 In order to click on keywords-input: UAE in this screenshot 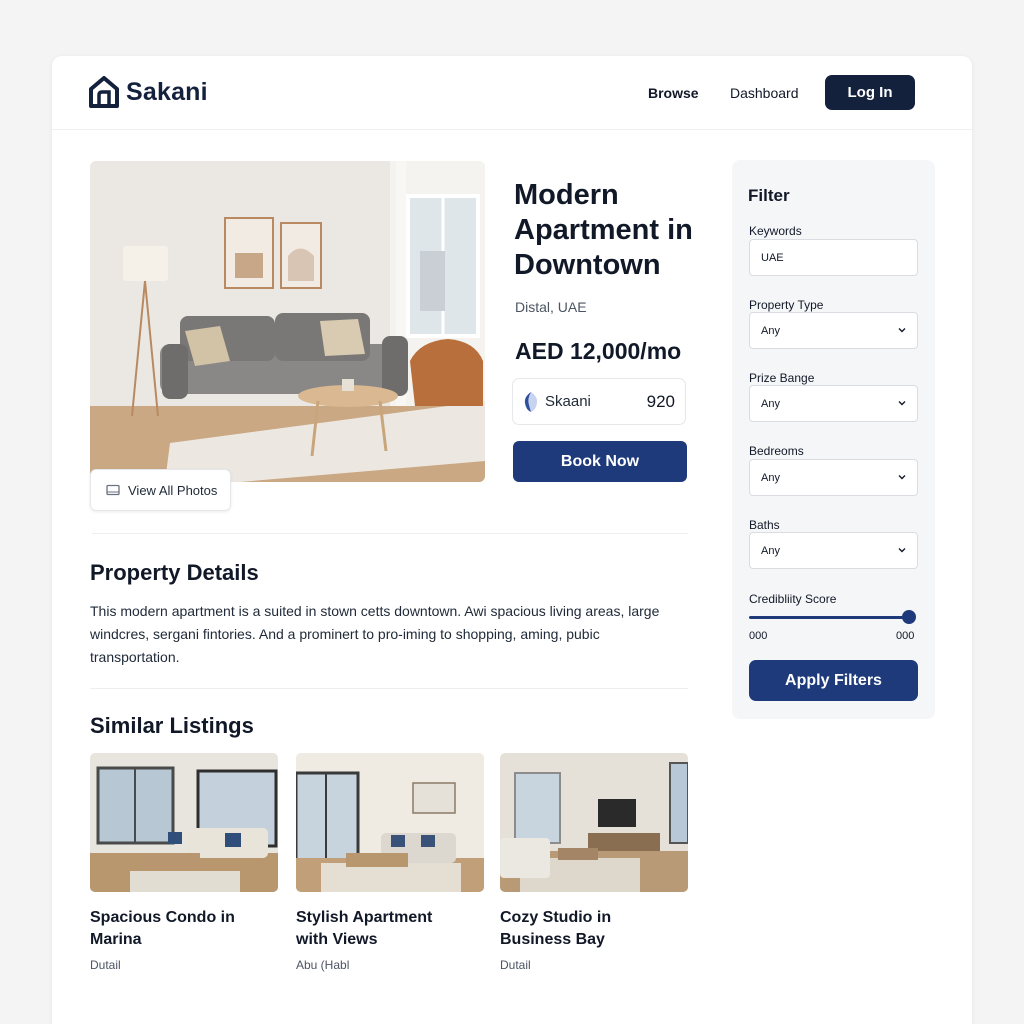, I will do `click(833, 257)`.